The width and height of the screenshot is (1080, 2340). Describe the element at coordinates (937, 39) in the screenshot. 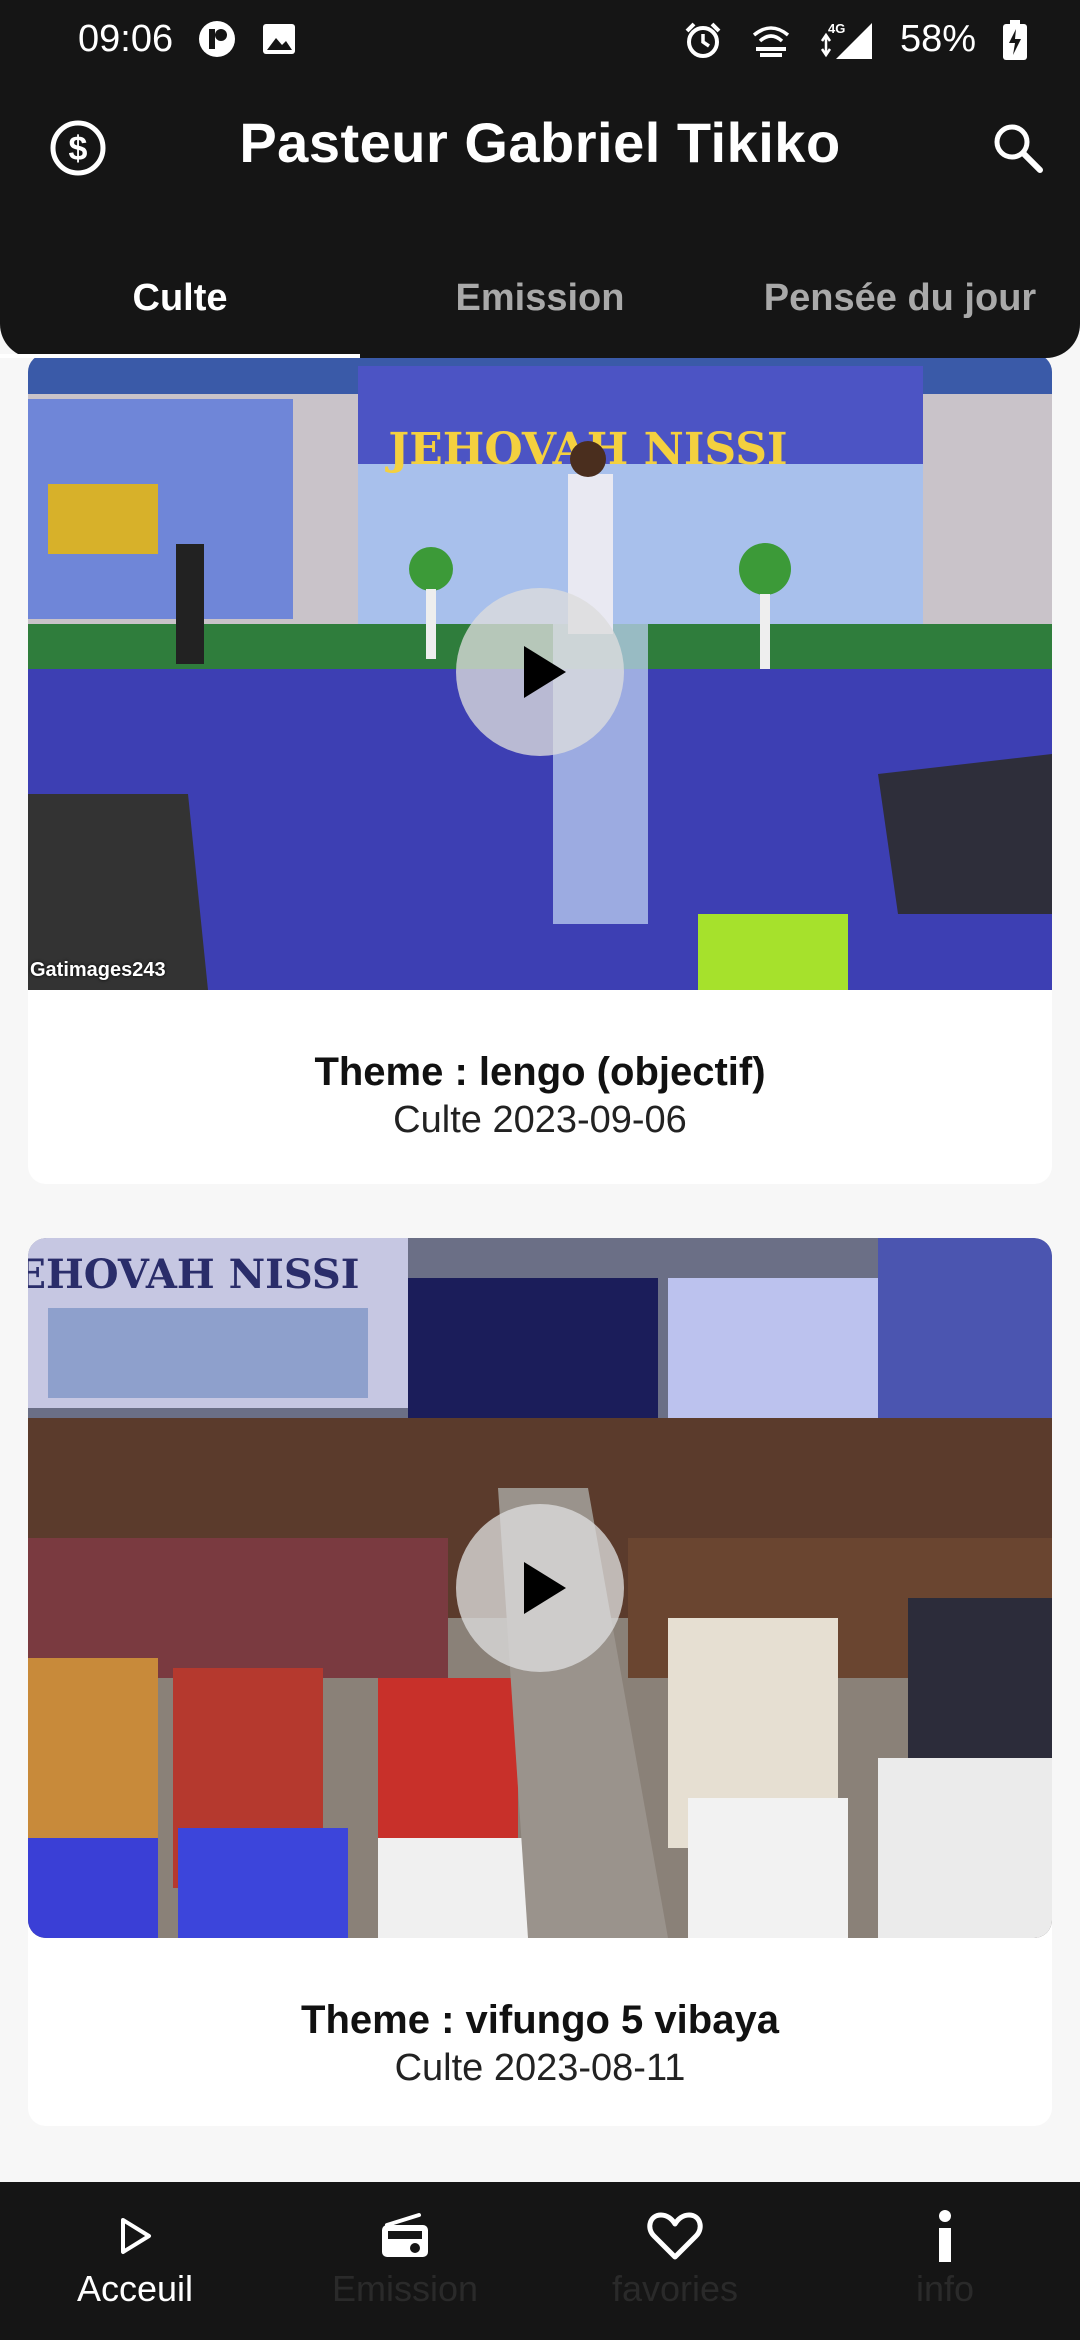

I see `battery-percent: 58%` at that location.